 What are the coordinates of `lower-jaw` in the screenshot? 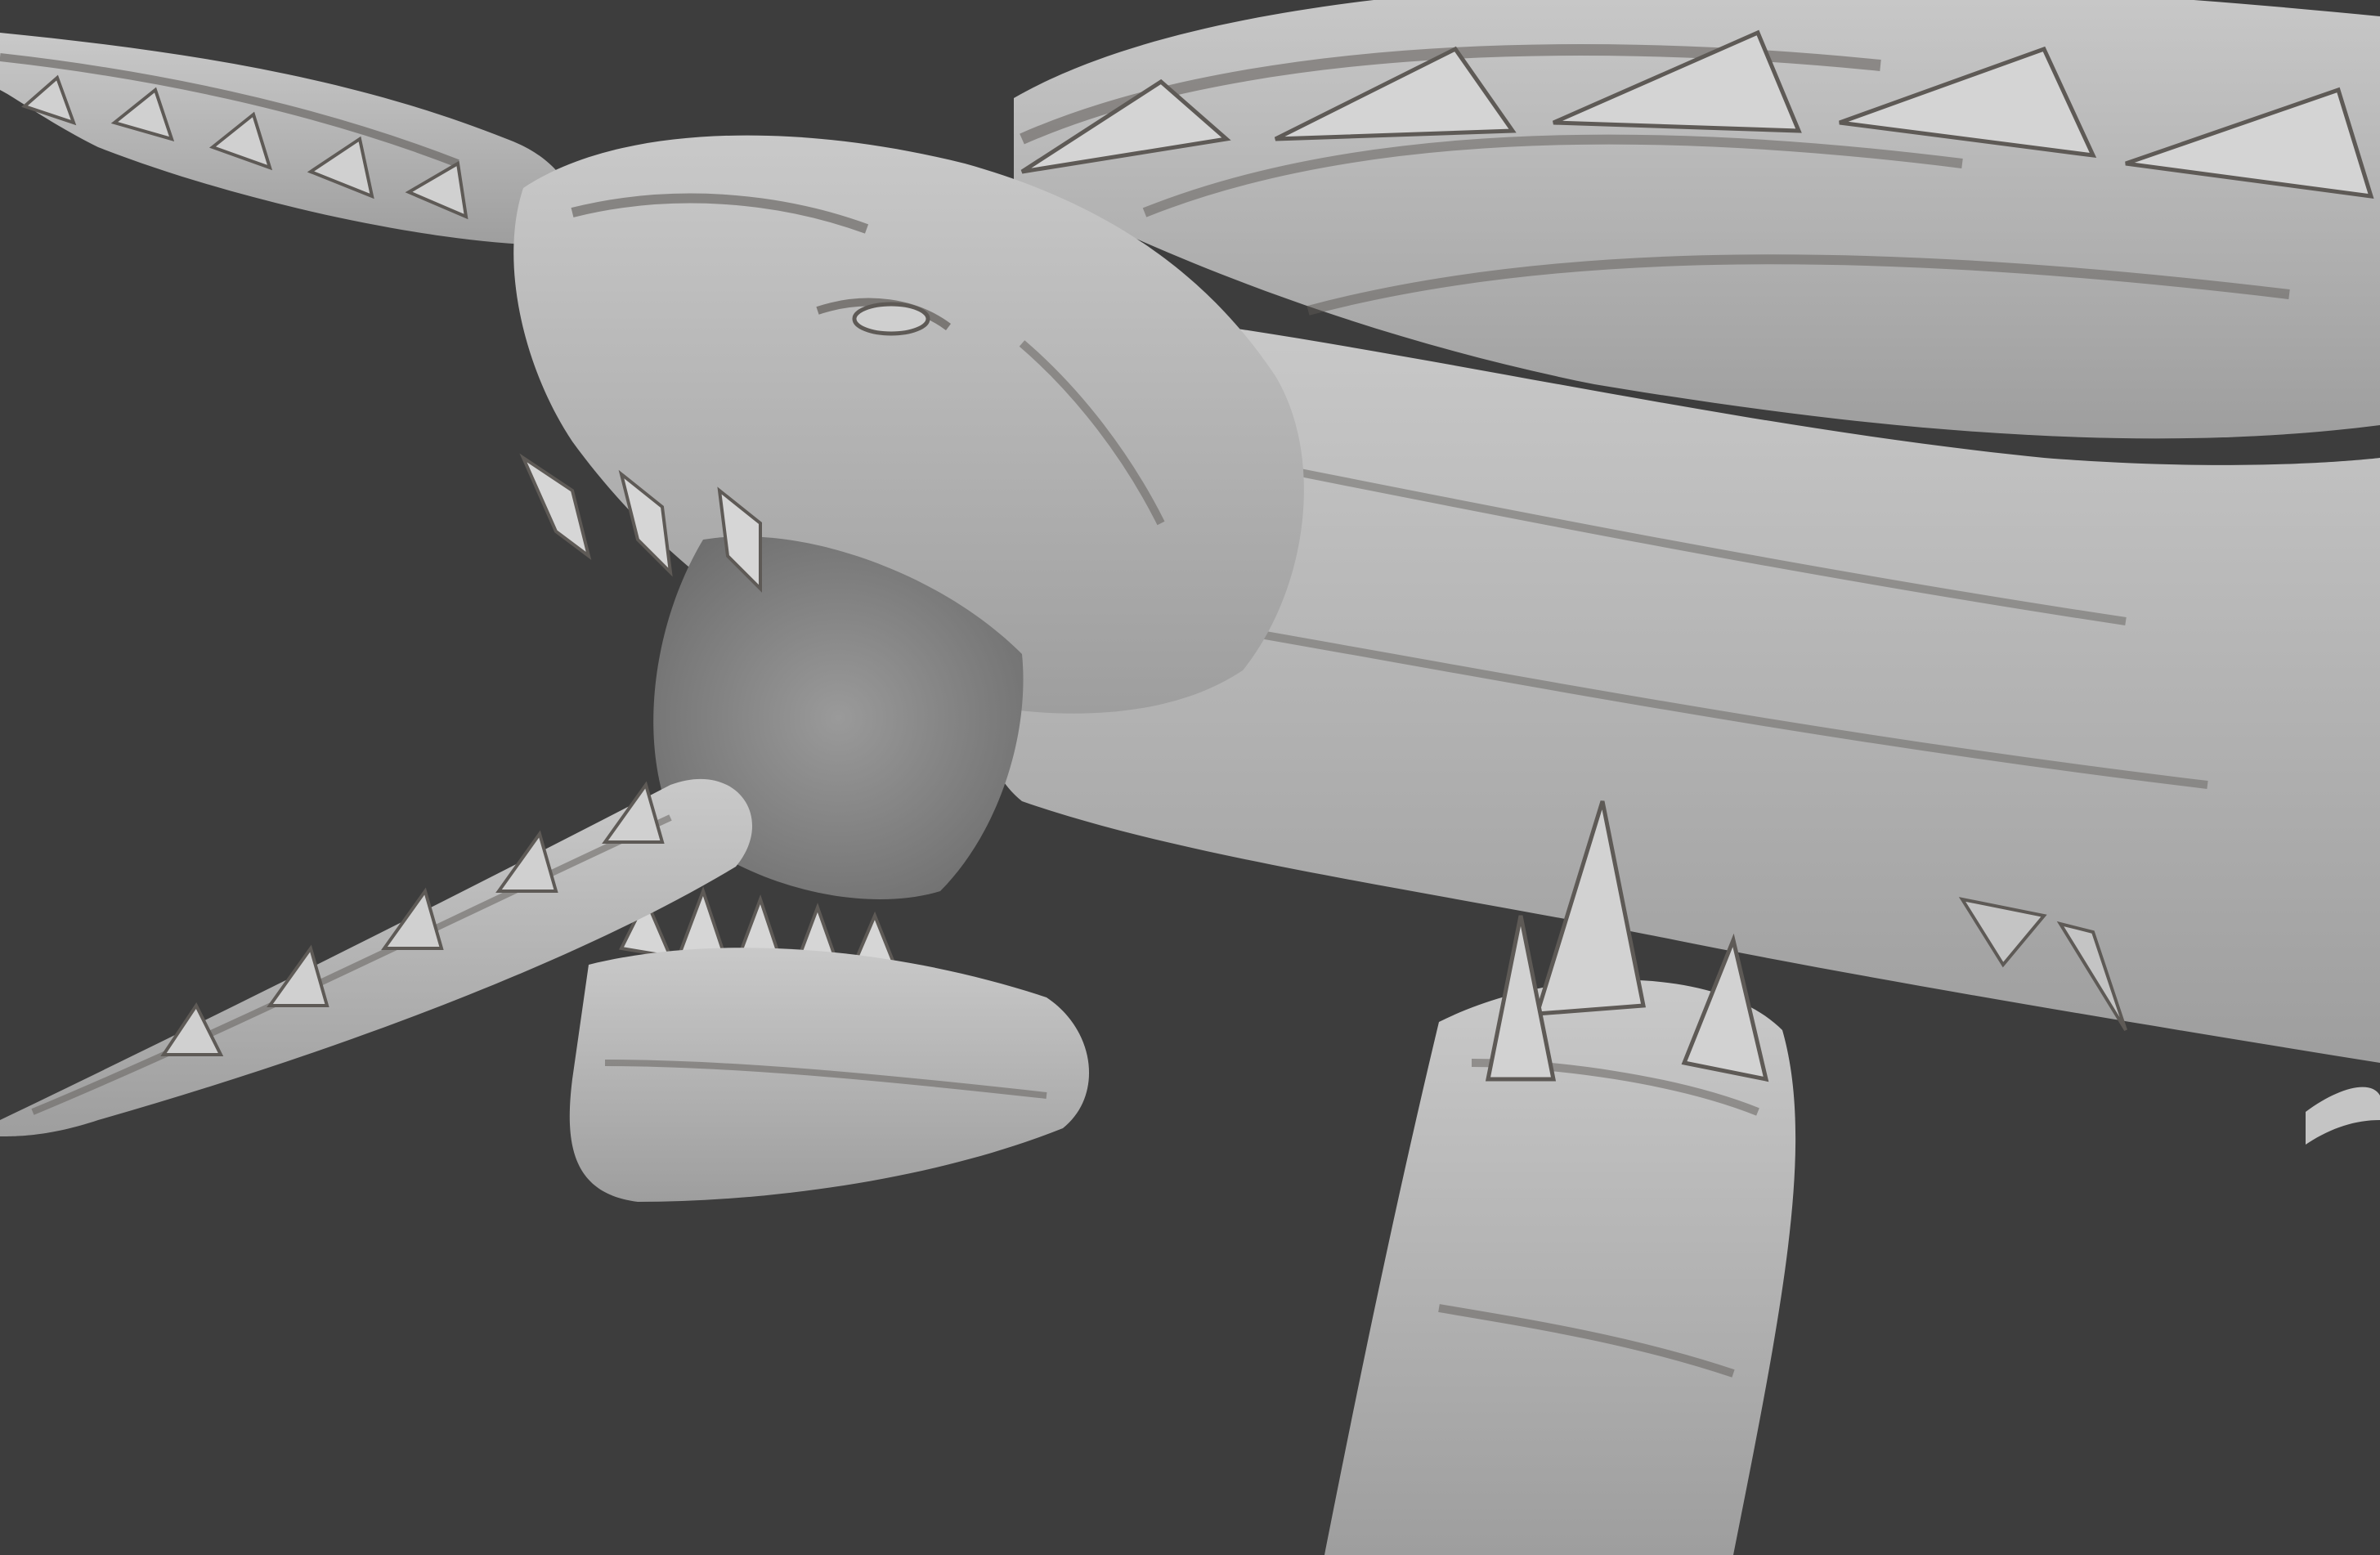 It's located at (829, 1075).